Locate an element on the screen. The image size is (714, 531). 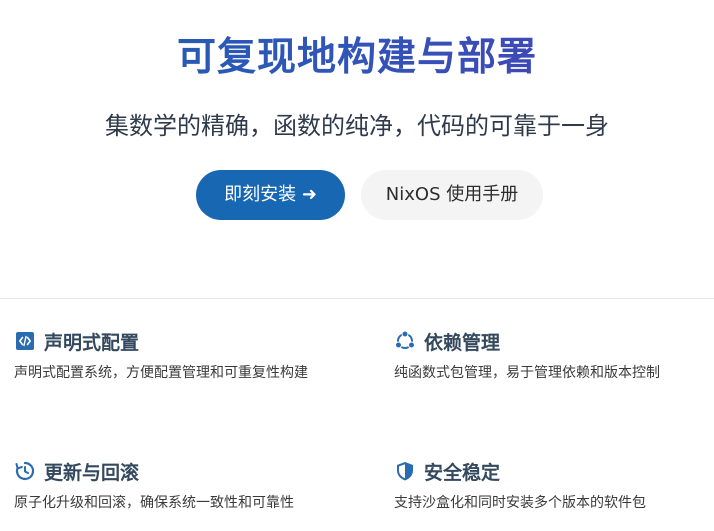
feature-description: 纯函数式包管理，易于管理依赖和版本控制 is located at coordinates (527, 373).